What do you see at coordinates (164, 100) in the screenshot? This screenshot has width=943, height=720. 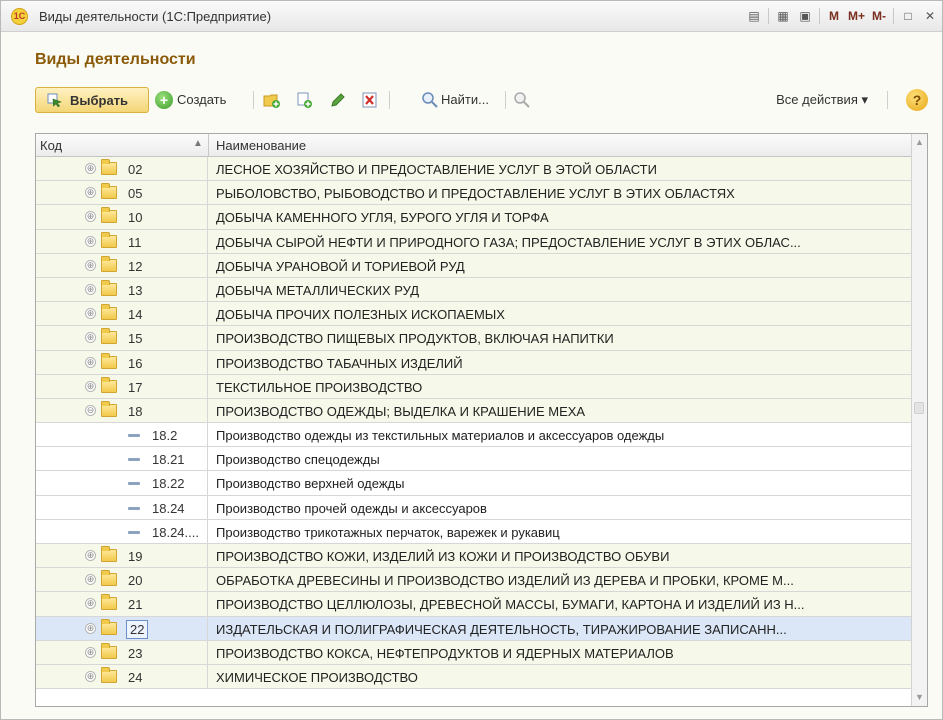 I see `plus-icon: +` at bounding box center [164, 100].